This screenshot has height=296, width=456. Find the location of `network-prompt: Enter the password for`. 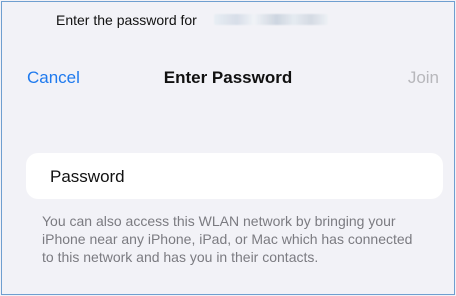

network-prompt: Enter the password for is located at coordinates (228, 20).